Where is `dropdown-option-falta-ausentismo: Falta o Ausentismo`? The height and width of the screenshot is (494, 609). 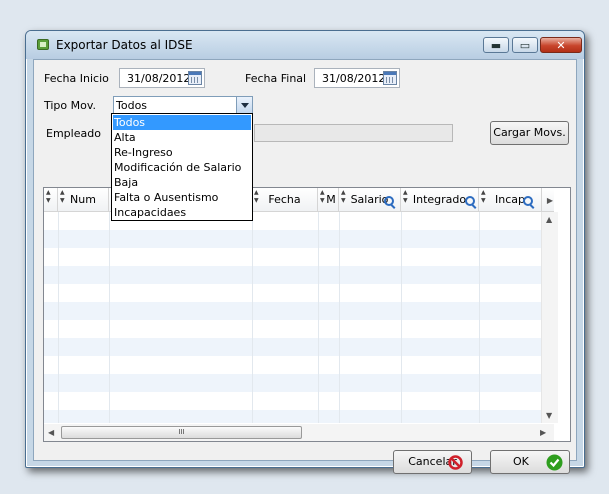
dropdown-option-falta-ausentismo: Falta o Ausentismo is located at coordinates (182, 197).